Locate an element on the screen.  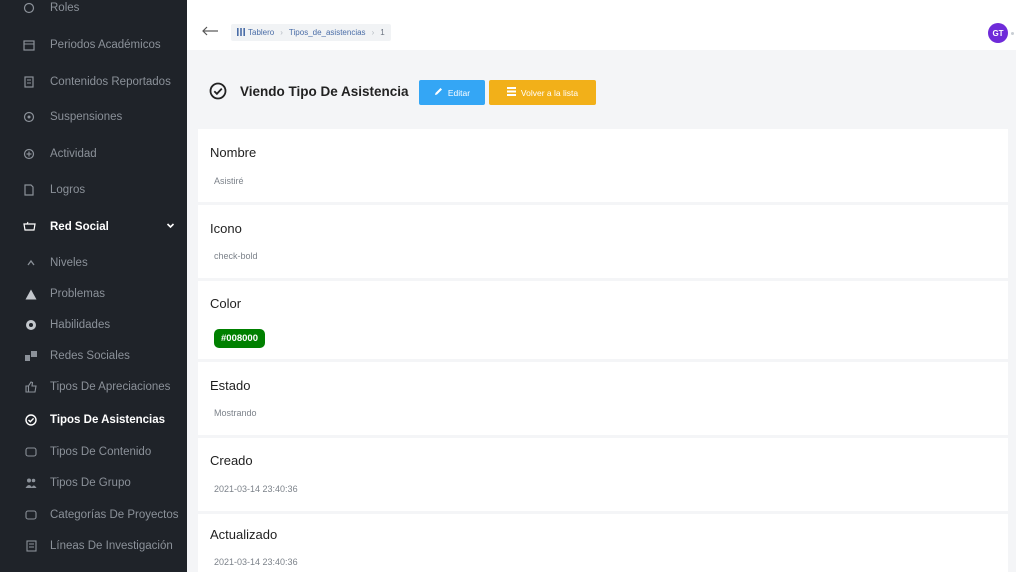
sidebar-item-tipos-de-grupo: Tipos De Grupo is located at coordinates (93, 483).